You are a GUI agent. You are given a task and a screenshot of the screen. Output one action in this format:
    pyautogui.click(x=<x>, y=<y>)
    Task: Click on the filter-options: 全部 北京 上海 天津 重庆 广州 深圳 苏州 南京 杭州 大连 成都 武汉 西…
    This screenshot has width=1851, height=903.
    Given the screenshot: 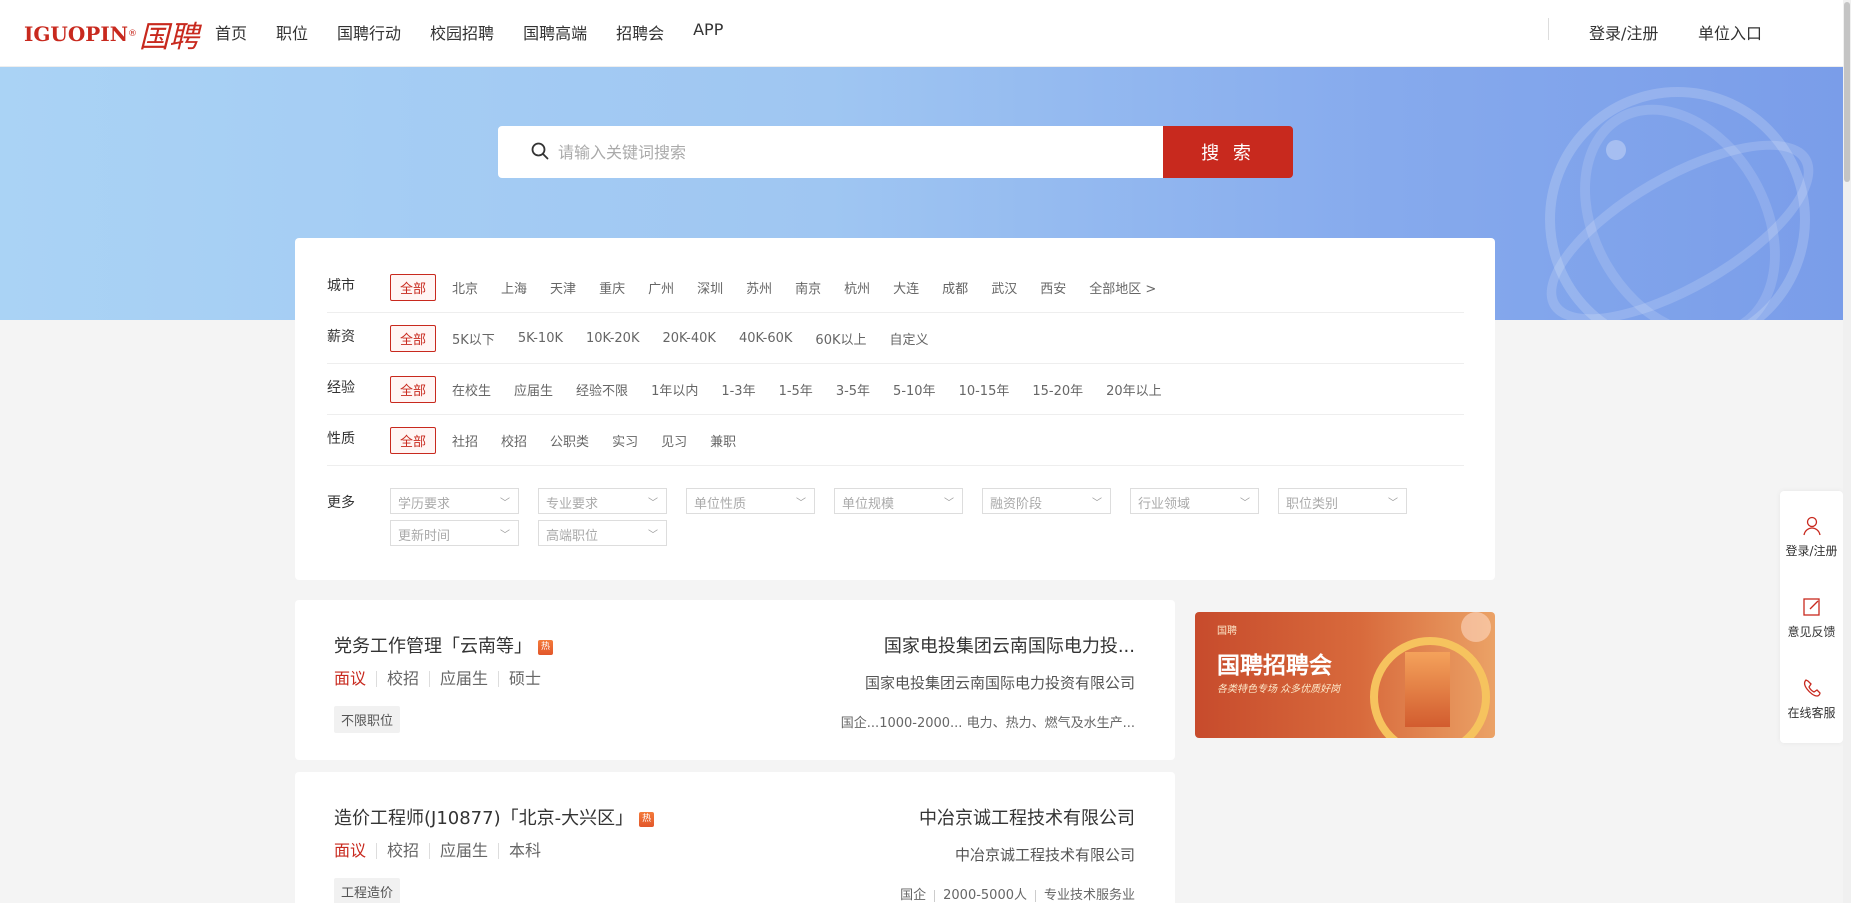 What is the action you would take?
    pyautogui.click(x=784, y=287)
    